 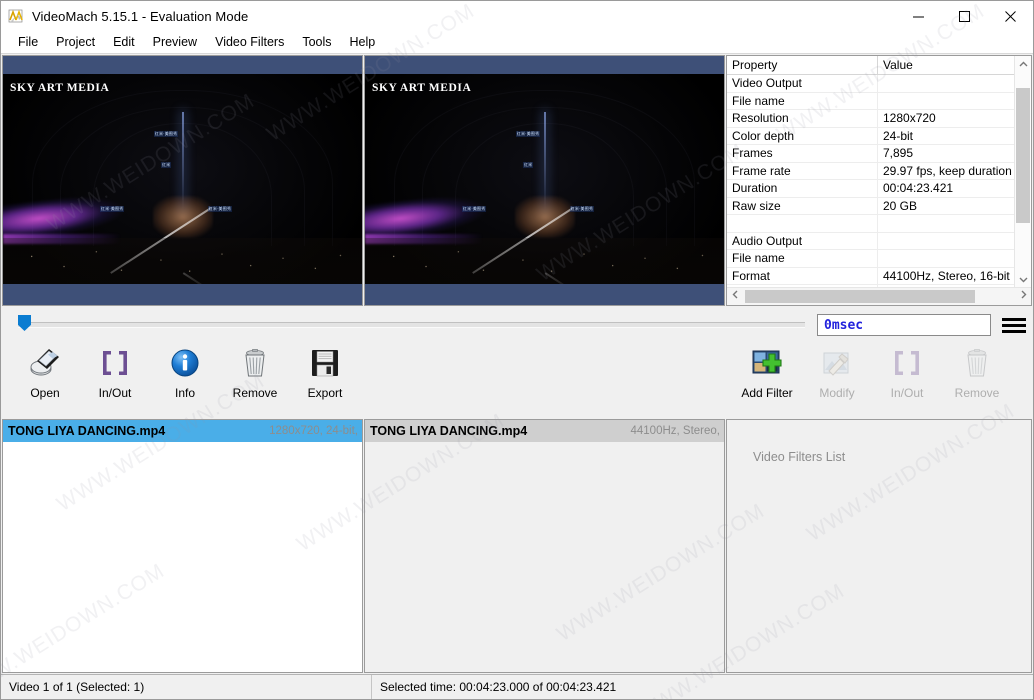 I want to click on add-filter-button: Add Filter, so click(x=767, y=372).